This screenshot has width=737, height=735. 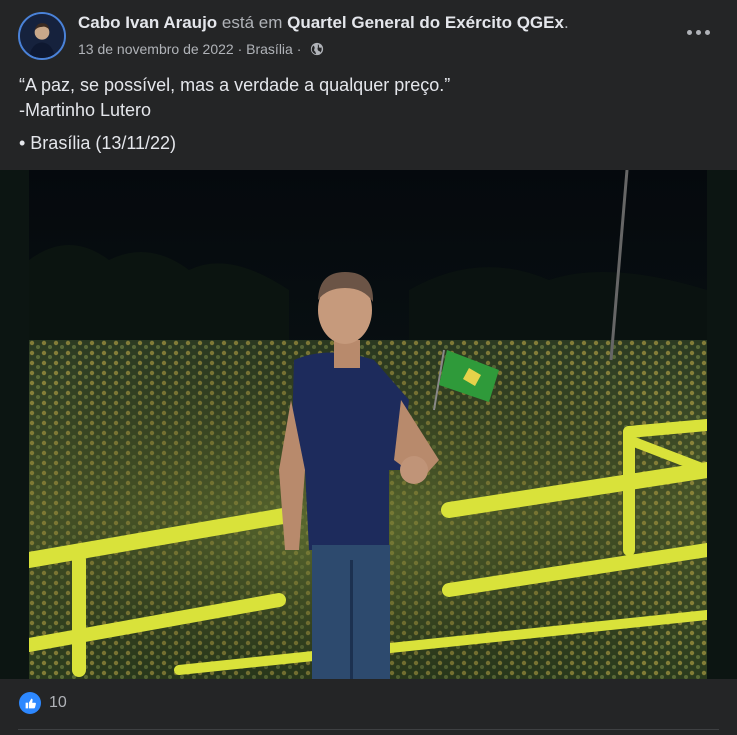 I want to click on author-avatar, so click(x=42, y=36).